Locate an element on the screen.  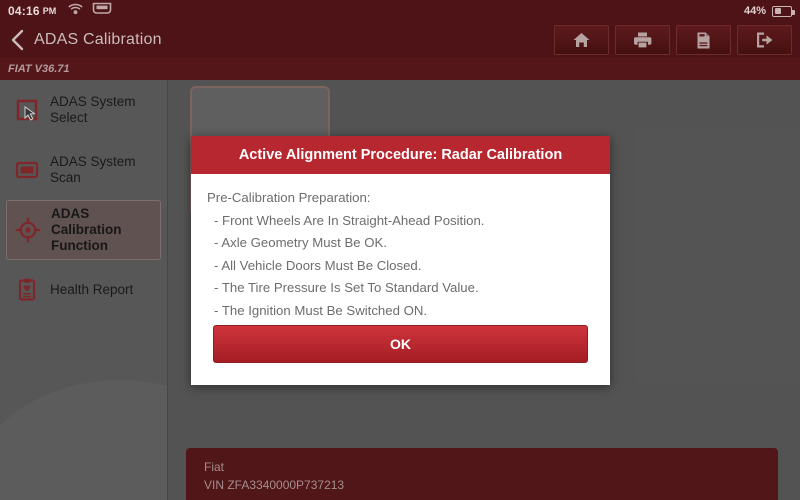
status-ampm: PM is located at coordinates (49, 11).